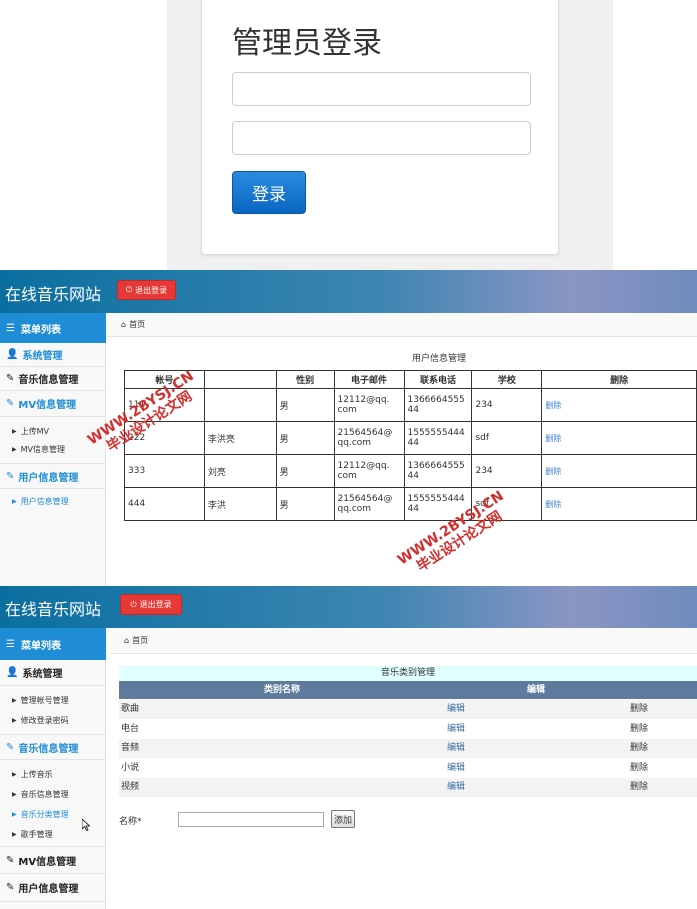 The width and height of the screenshot is (697, 909). What do you see at coordinates (53, 794) in the screenshot?
I see `sidebar-item-music-manage: ▶ 音乐信息管理` at bounding box center [53, 794].